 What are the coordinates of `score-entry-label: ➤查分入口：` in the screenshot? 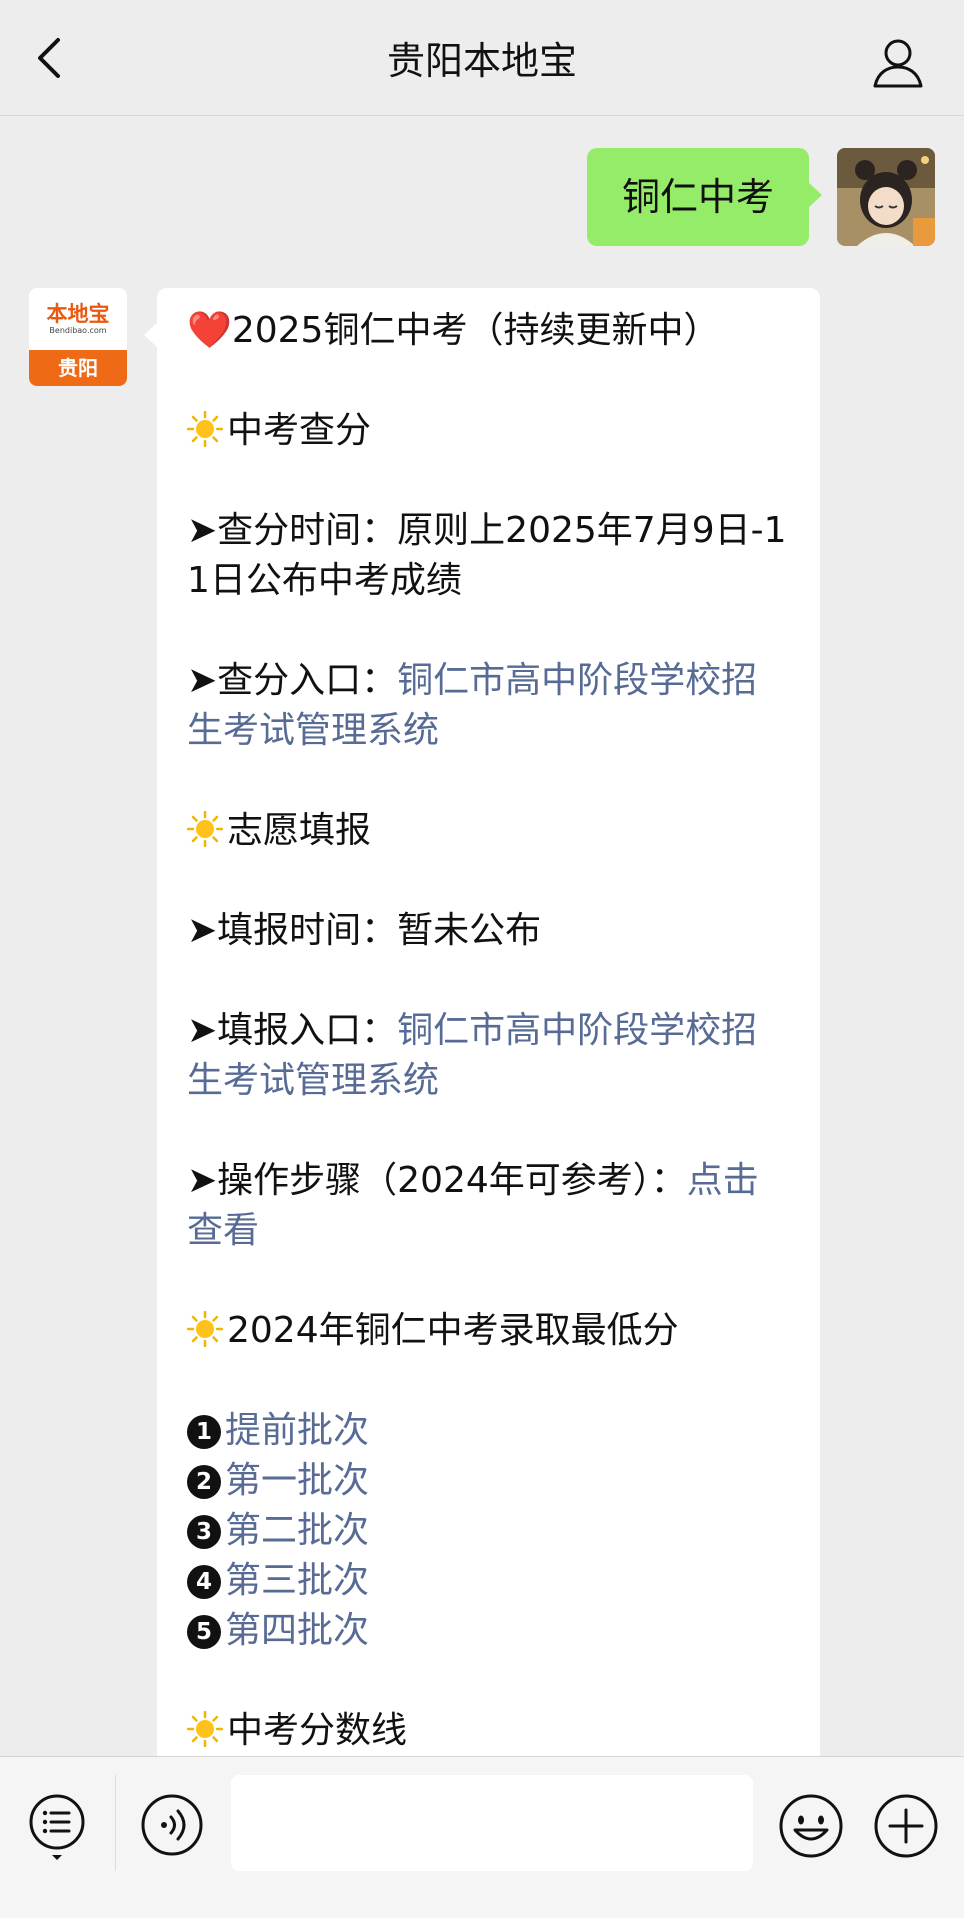 It's located at (292, 680).